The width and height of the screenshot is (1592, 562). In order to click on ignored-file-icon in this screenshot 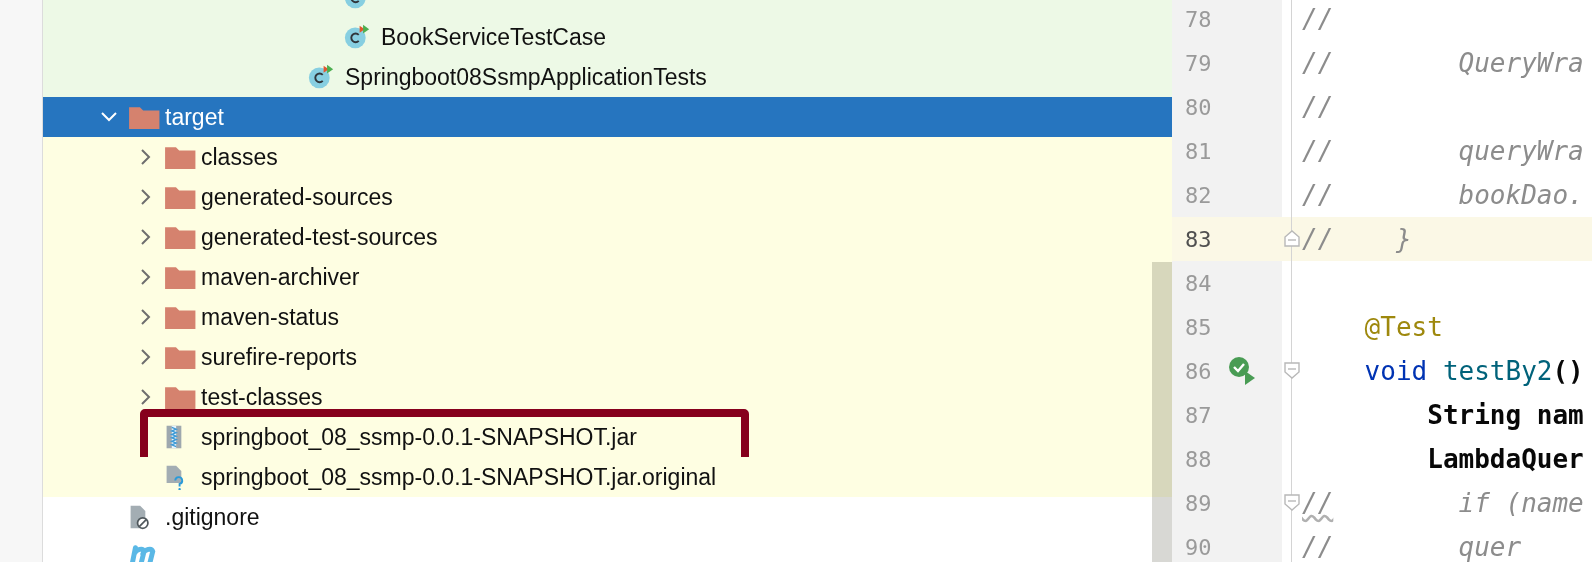, I will do `click(139, 517)`.